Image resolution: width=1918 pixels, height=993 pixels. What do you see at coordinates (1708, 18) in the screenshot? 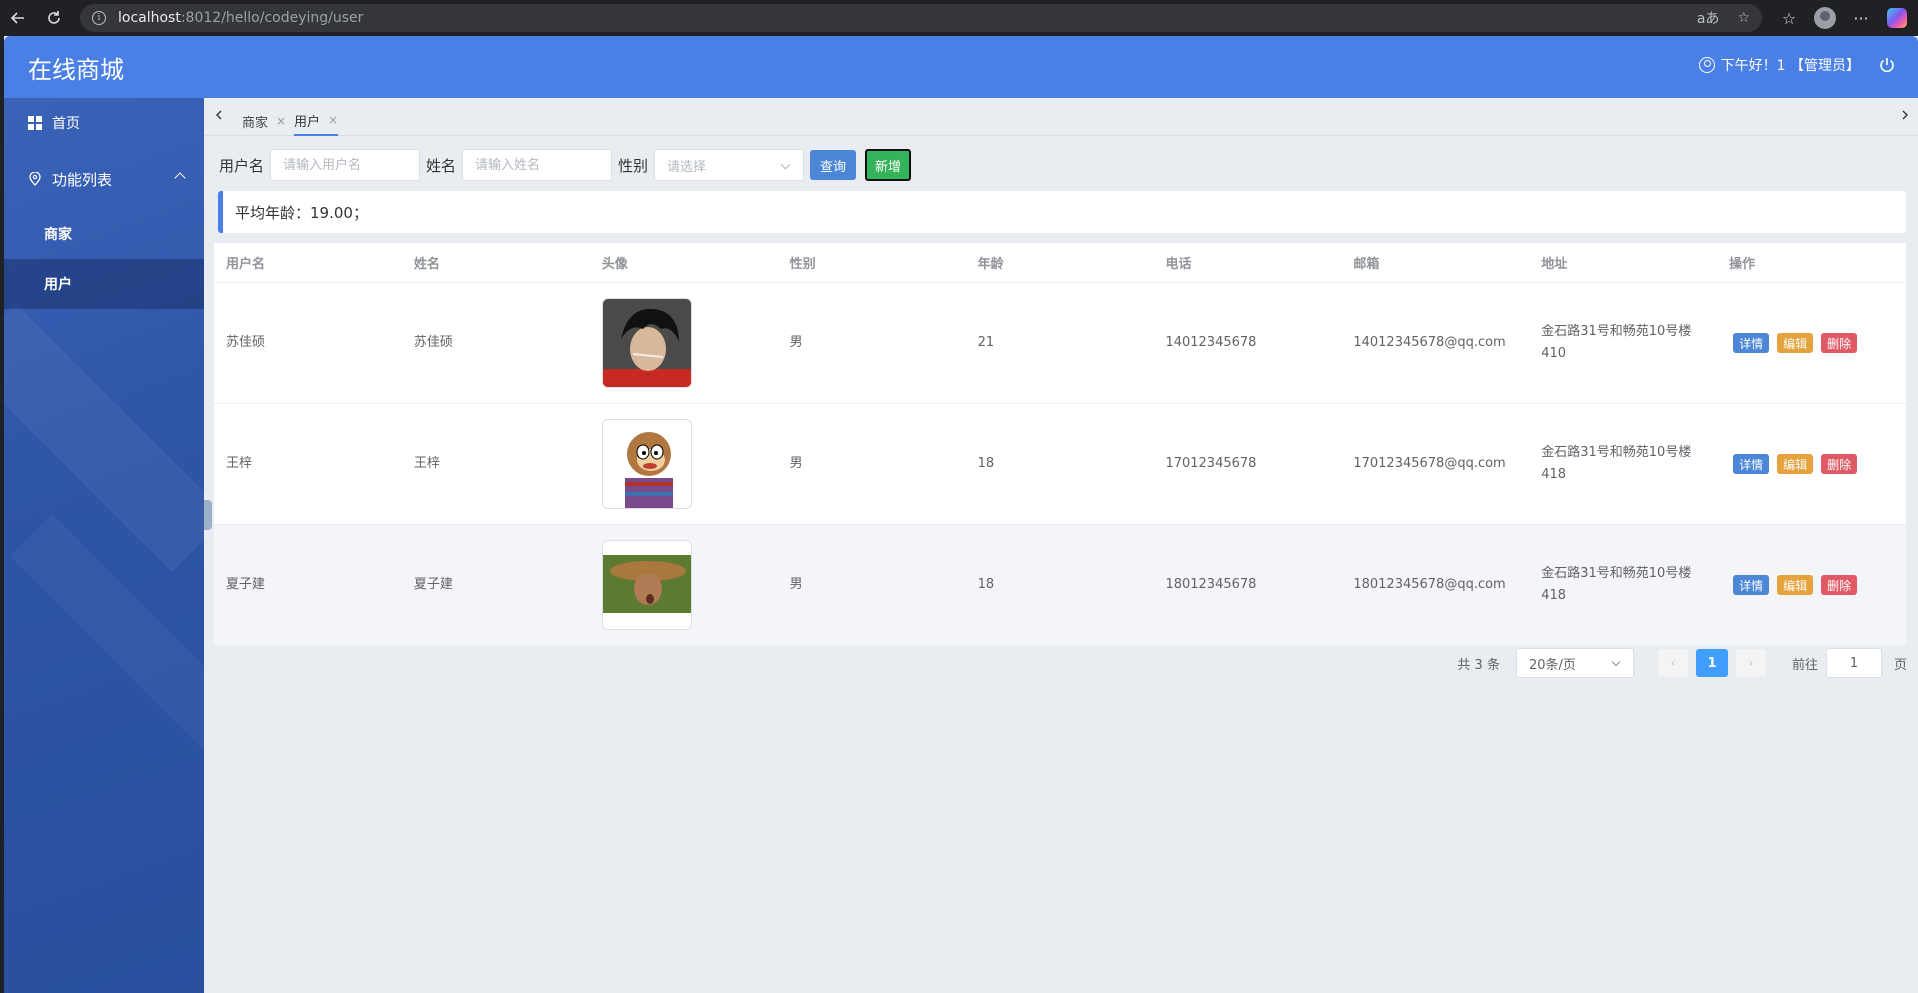
I see `read-aloud-icon: aあ` at bounding box center [1708, 18].